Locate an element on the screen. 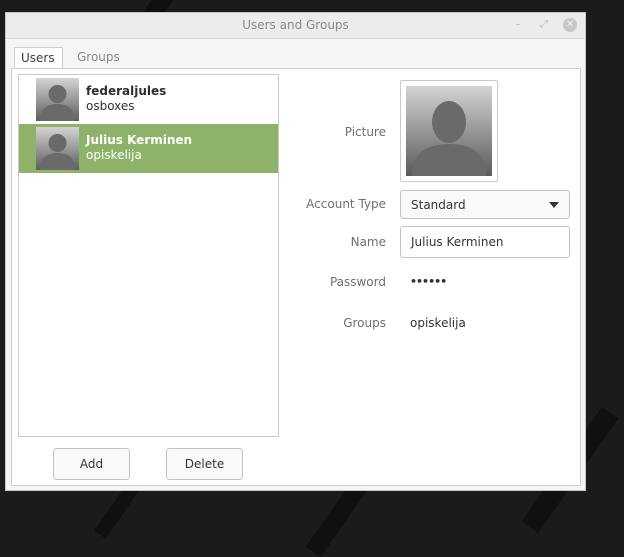  user-full-name: federaljules is located at coordinates (126, 91).